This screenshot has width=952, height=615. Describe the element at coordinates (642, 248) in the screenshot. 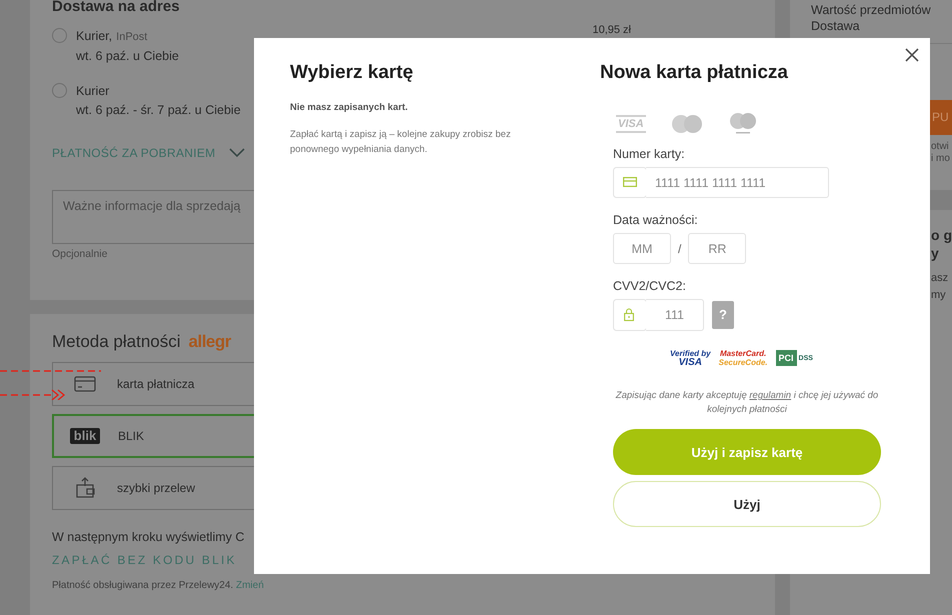

I see `month-field: MM` at that location.